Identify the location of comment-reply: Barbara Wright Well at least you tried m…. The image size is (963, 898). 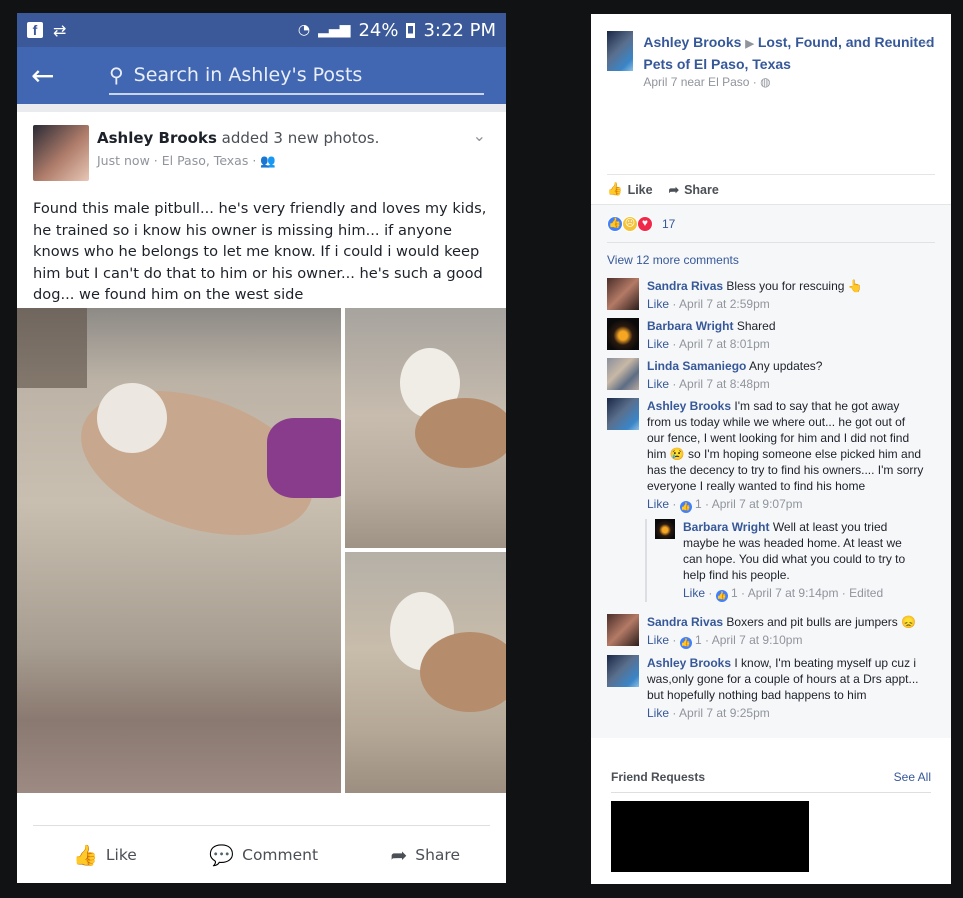
(790, 560).